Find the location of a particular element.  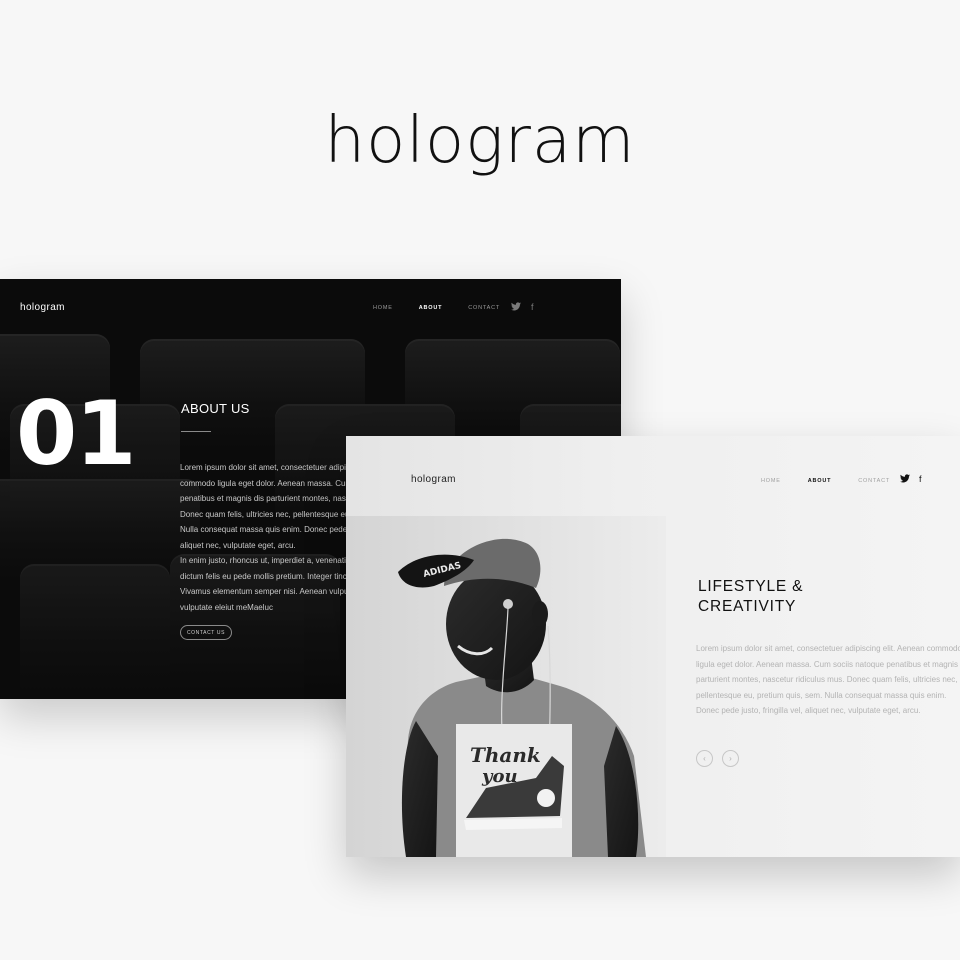

prev-arrow-button: ‹ is located at coordinates (704, 758).